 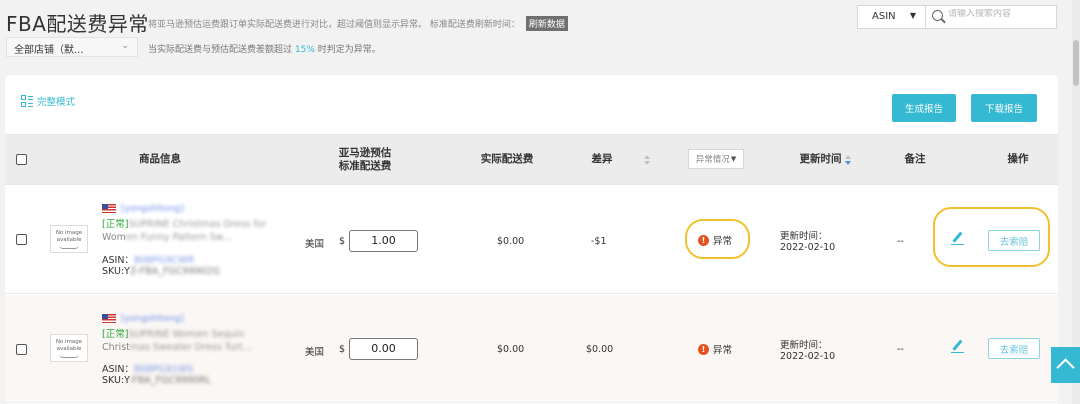 What do you see at coordinates (116, 347) in the screenshot?
I see `title-visible: Christ` at bounding box center [116, 347].